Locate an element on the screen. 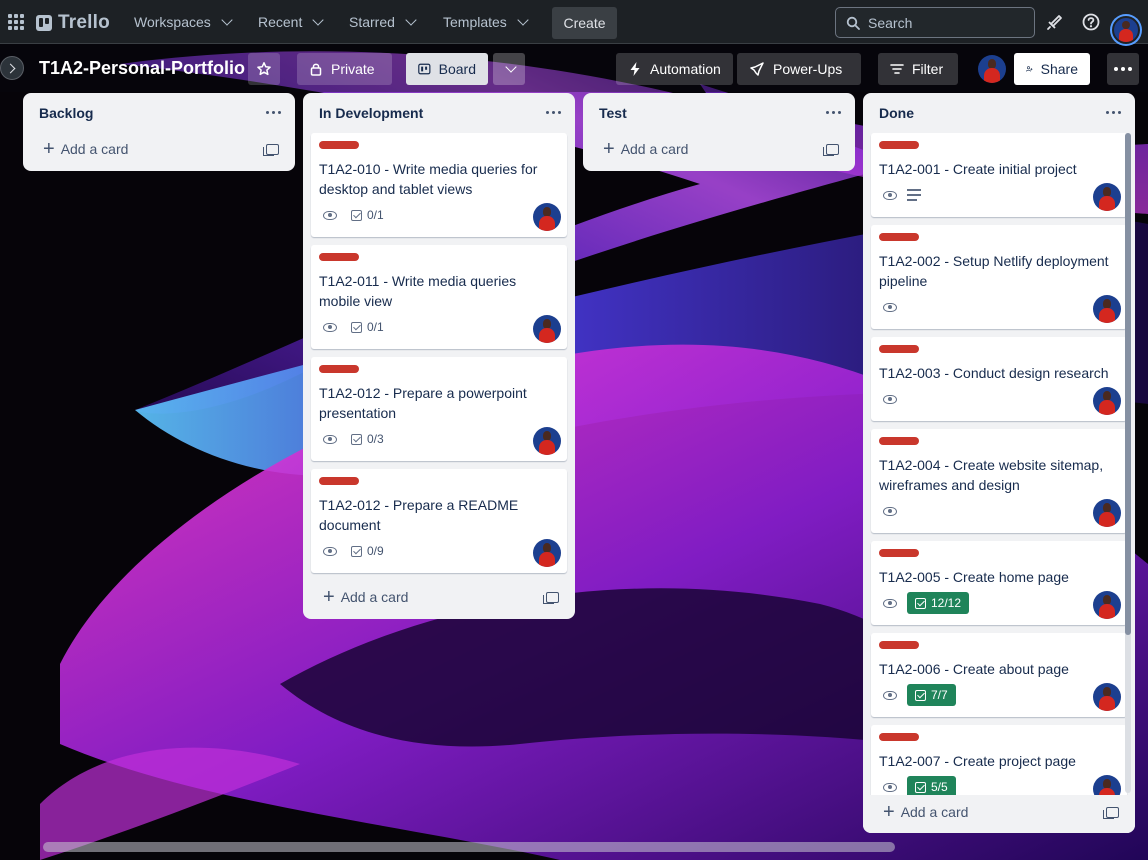  checklist-badge: 0/3 is located at coordinates (367, 439).